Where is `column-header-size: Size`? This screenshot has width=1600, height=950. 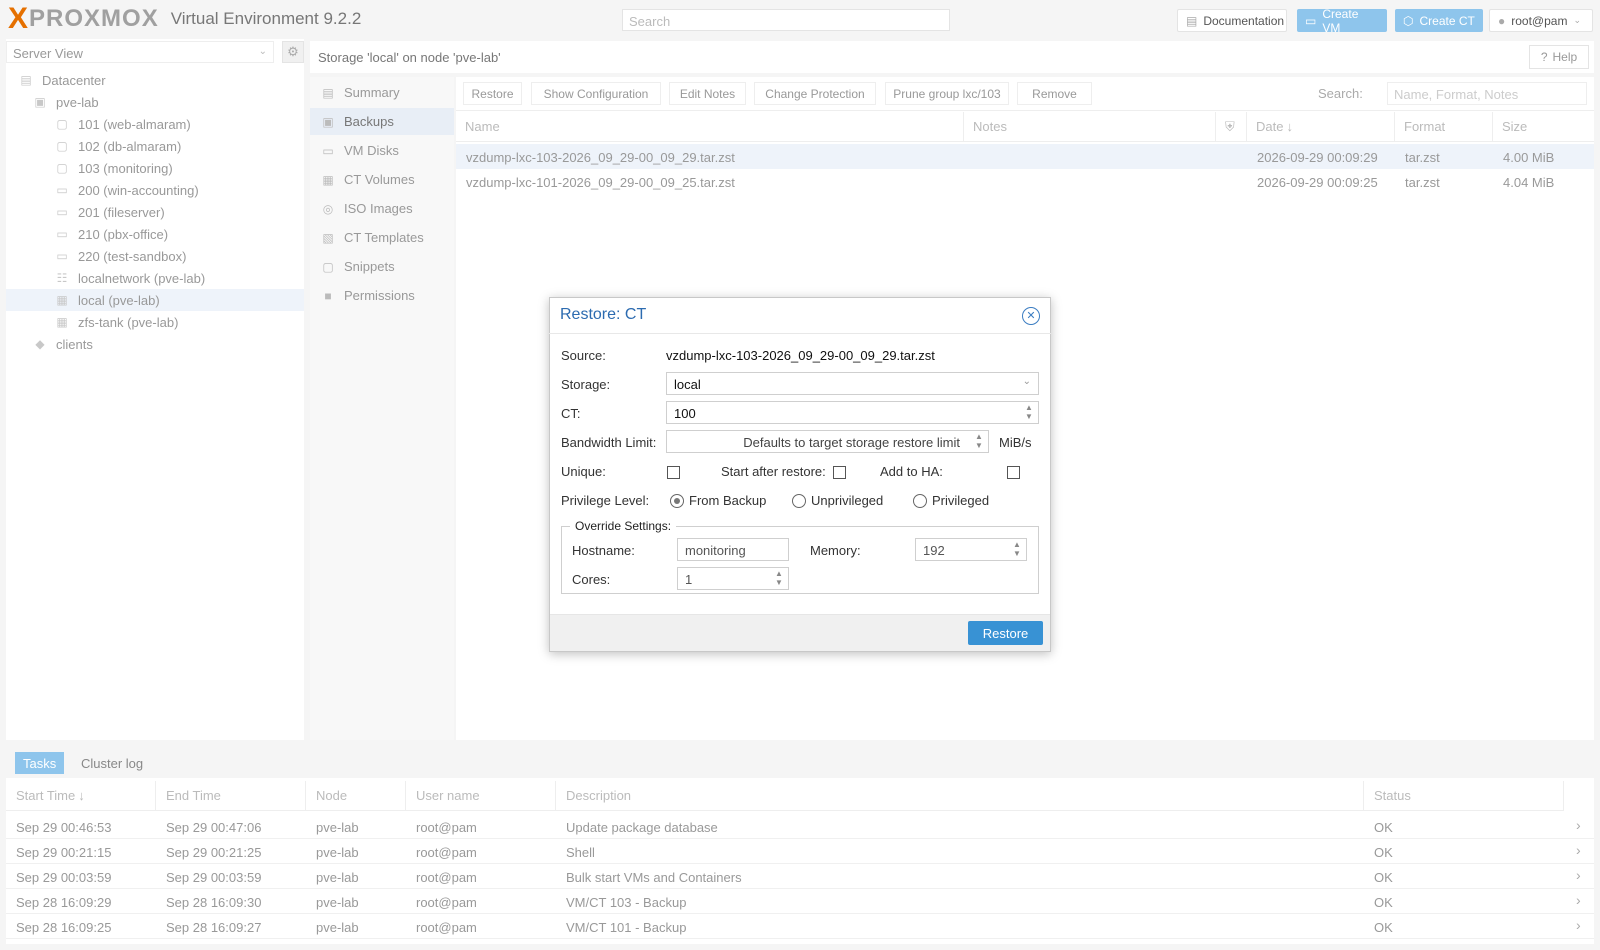
column-header-size: Size is located at coordinates (1543, 127).